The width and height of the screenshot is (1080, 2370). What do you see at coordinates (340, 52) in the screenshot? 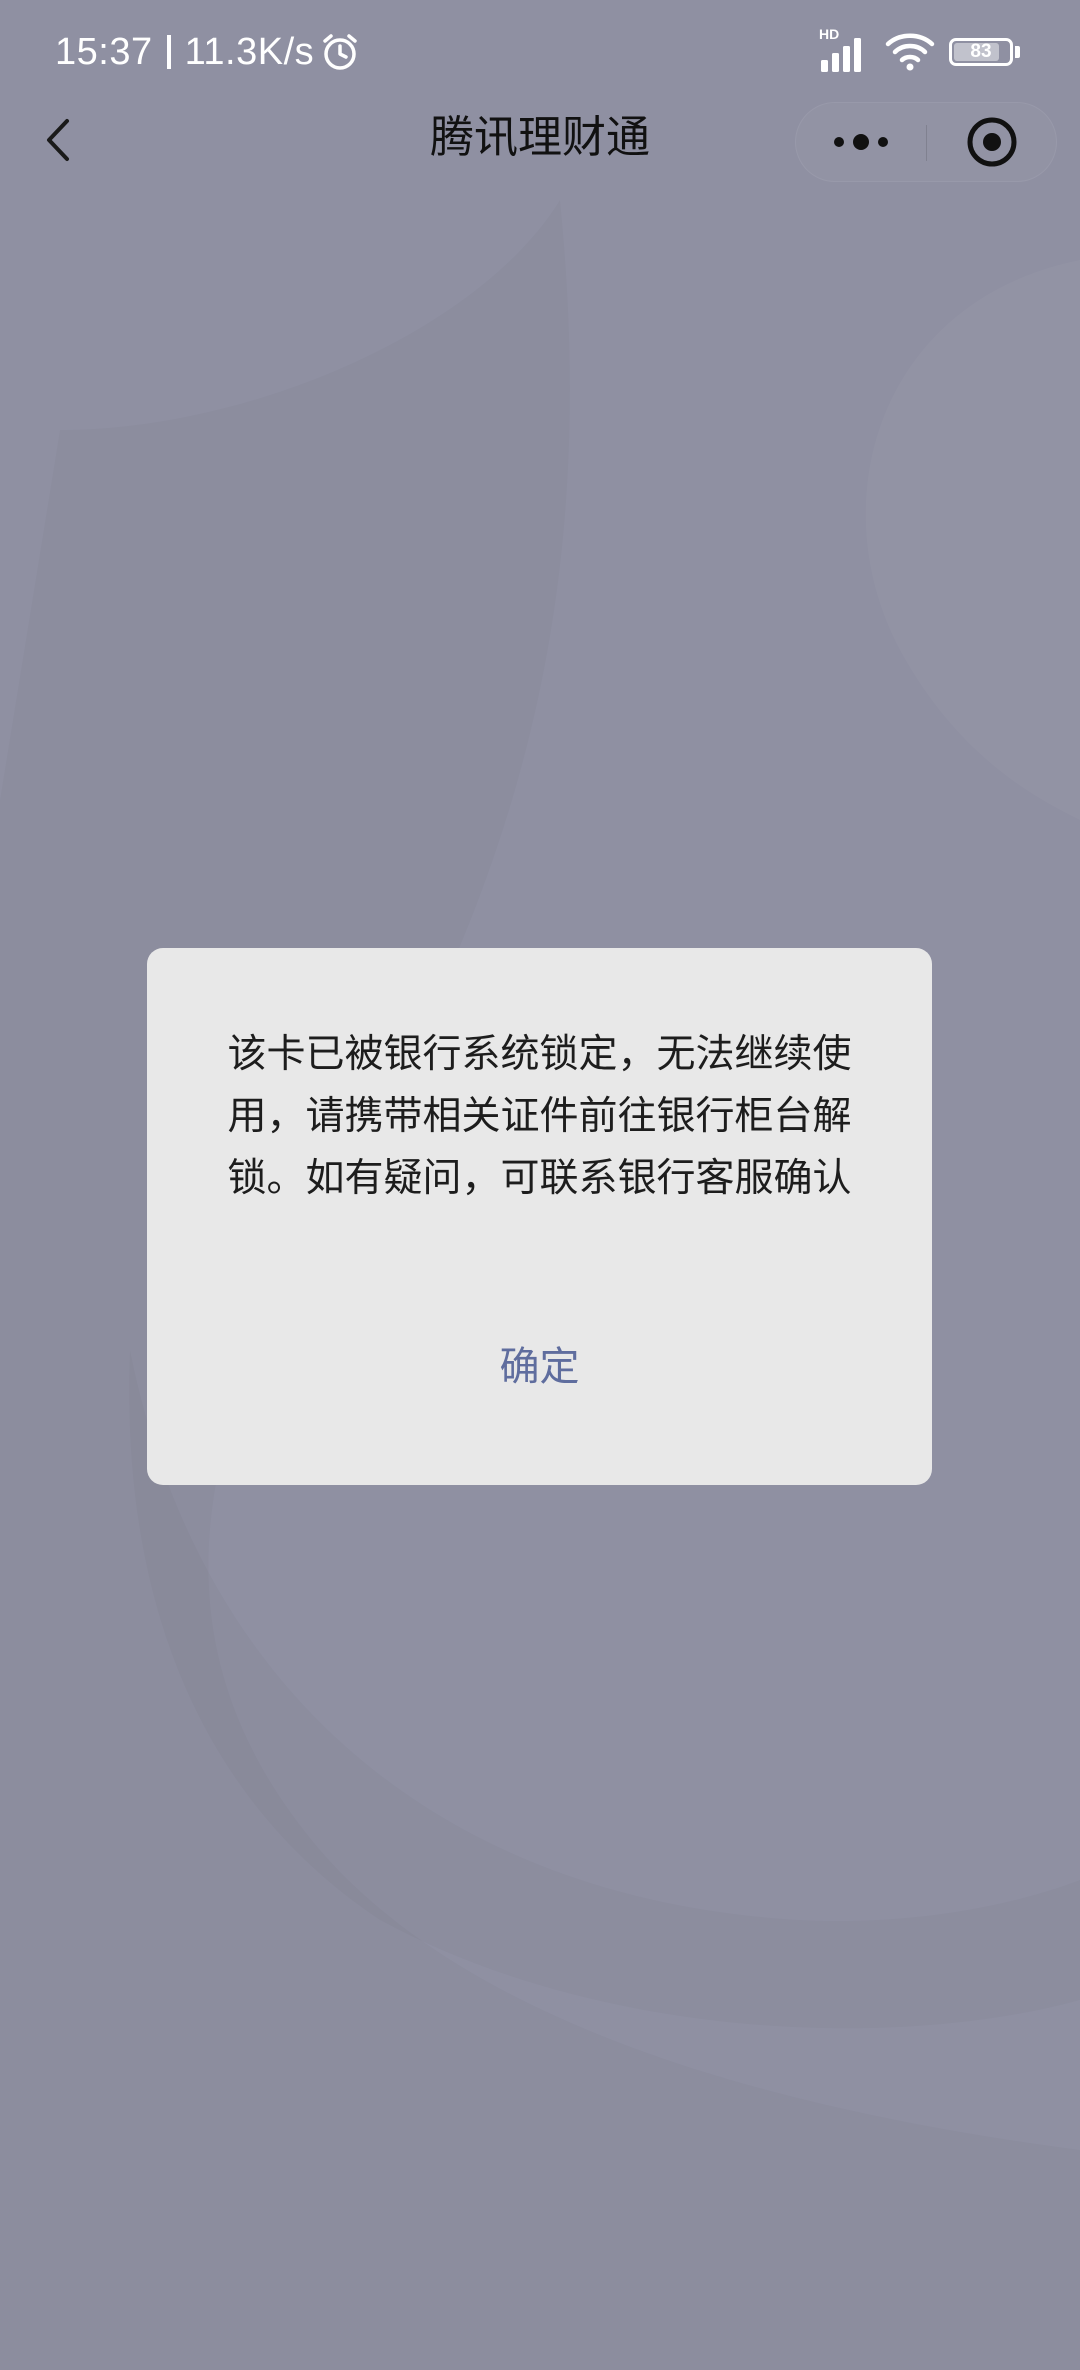
I see `alarm-icon` at bounding box center [340, 52].